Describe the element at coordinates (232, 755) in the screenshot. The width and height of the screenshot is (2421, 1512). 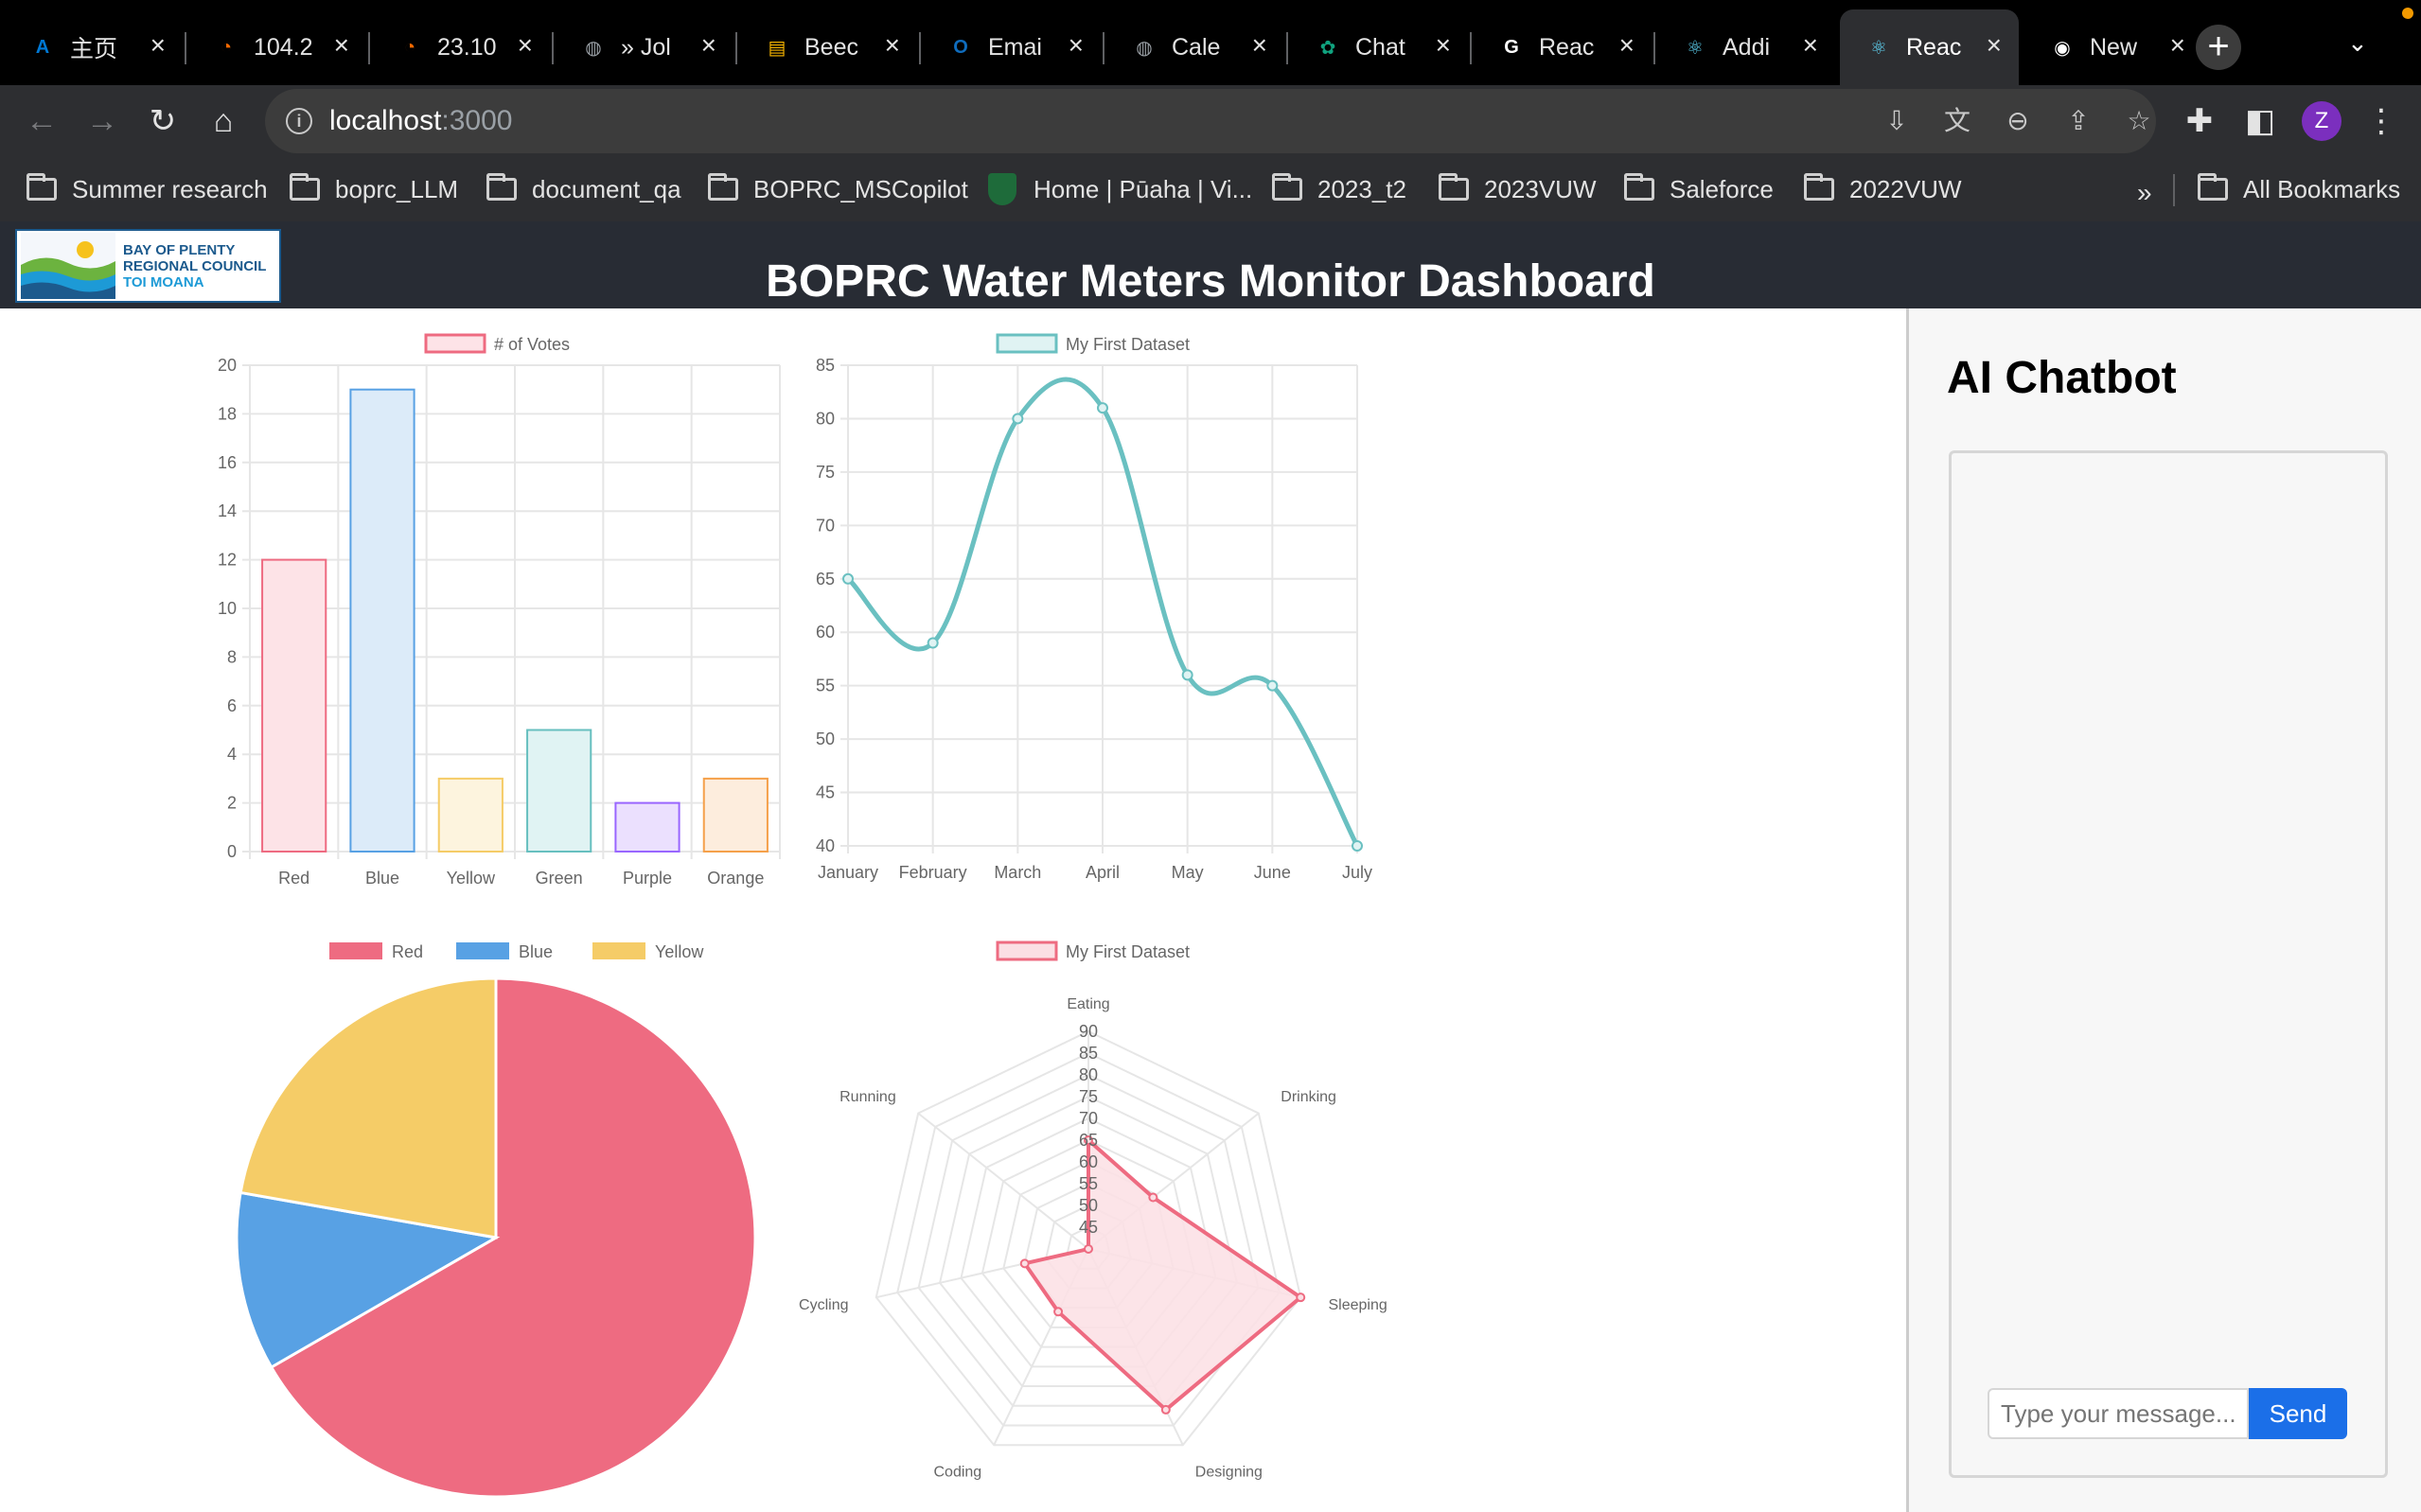
I see `y-tick-label: 4` at that location.